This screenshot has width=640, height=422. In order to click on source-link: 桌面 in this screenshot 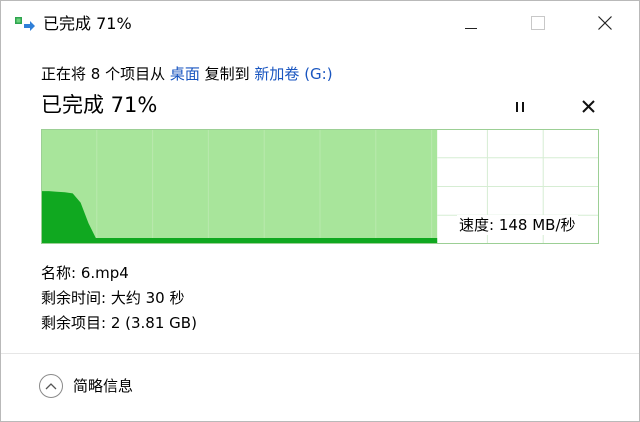, I will do `click(185, 74)`.